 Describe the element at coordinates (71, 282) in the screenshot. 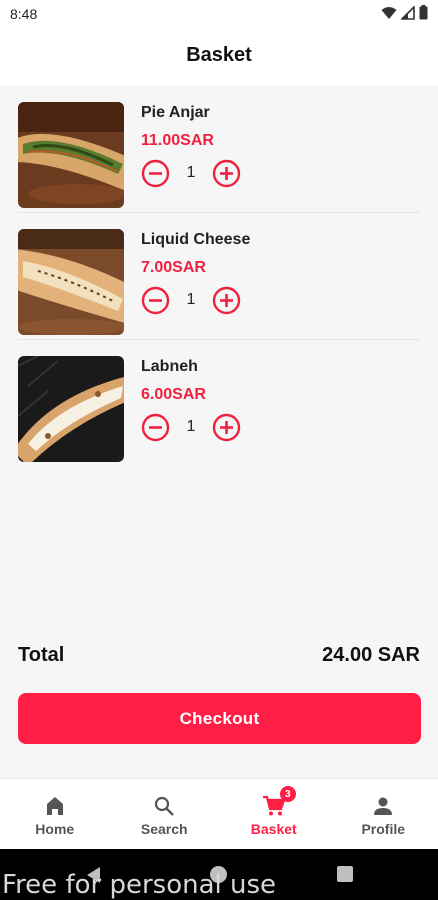

I see `liquid-cheese-image` at that location.